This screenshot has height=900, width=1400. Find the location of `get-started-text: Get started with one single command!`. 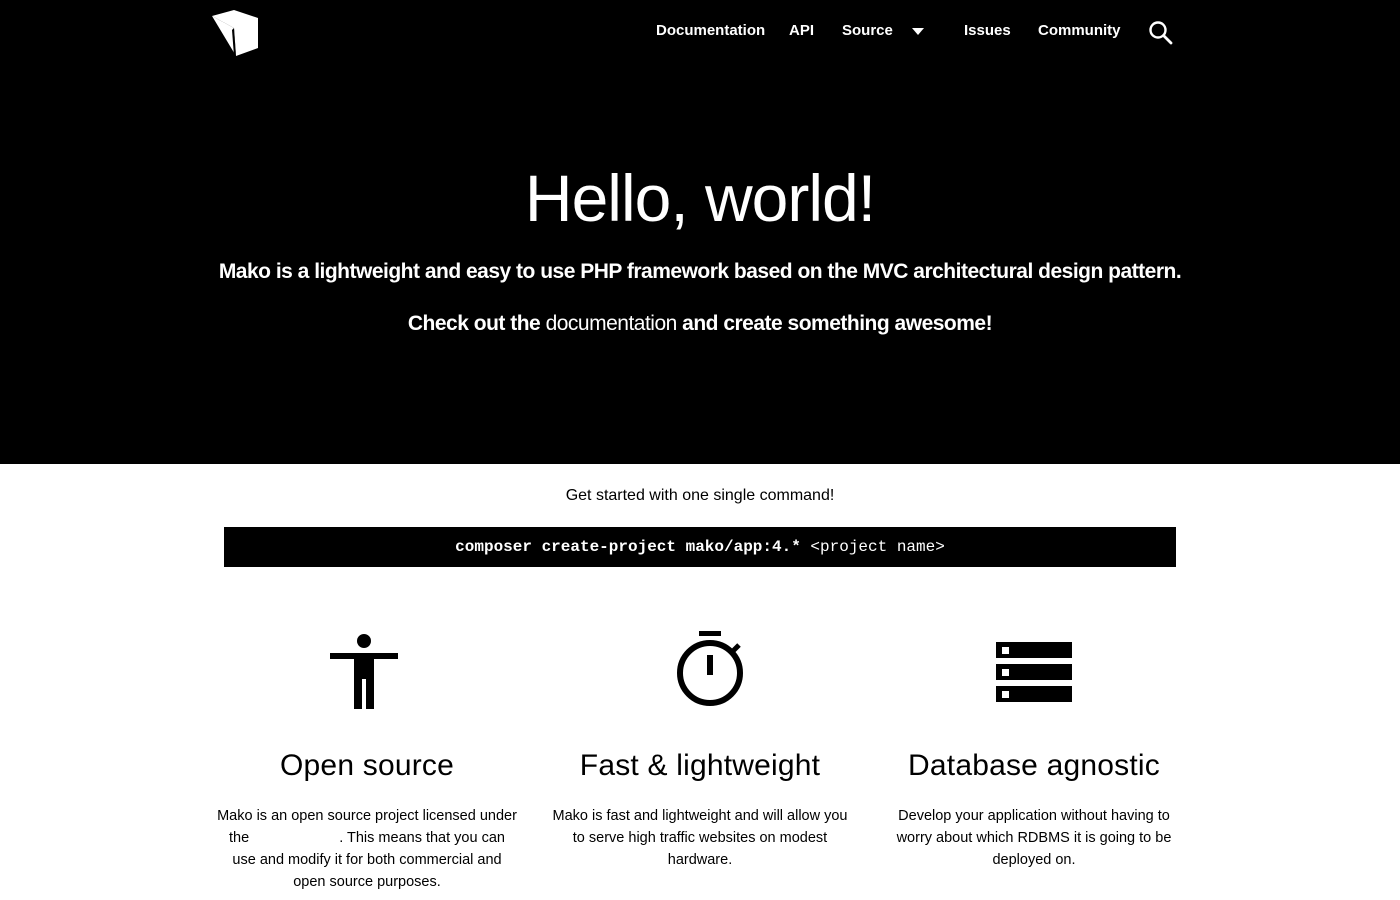

get-started-text: Get started with one single command! is located at coordinates (700, 495).